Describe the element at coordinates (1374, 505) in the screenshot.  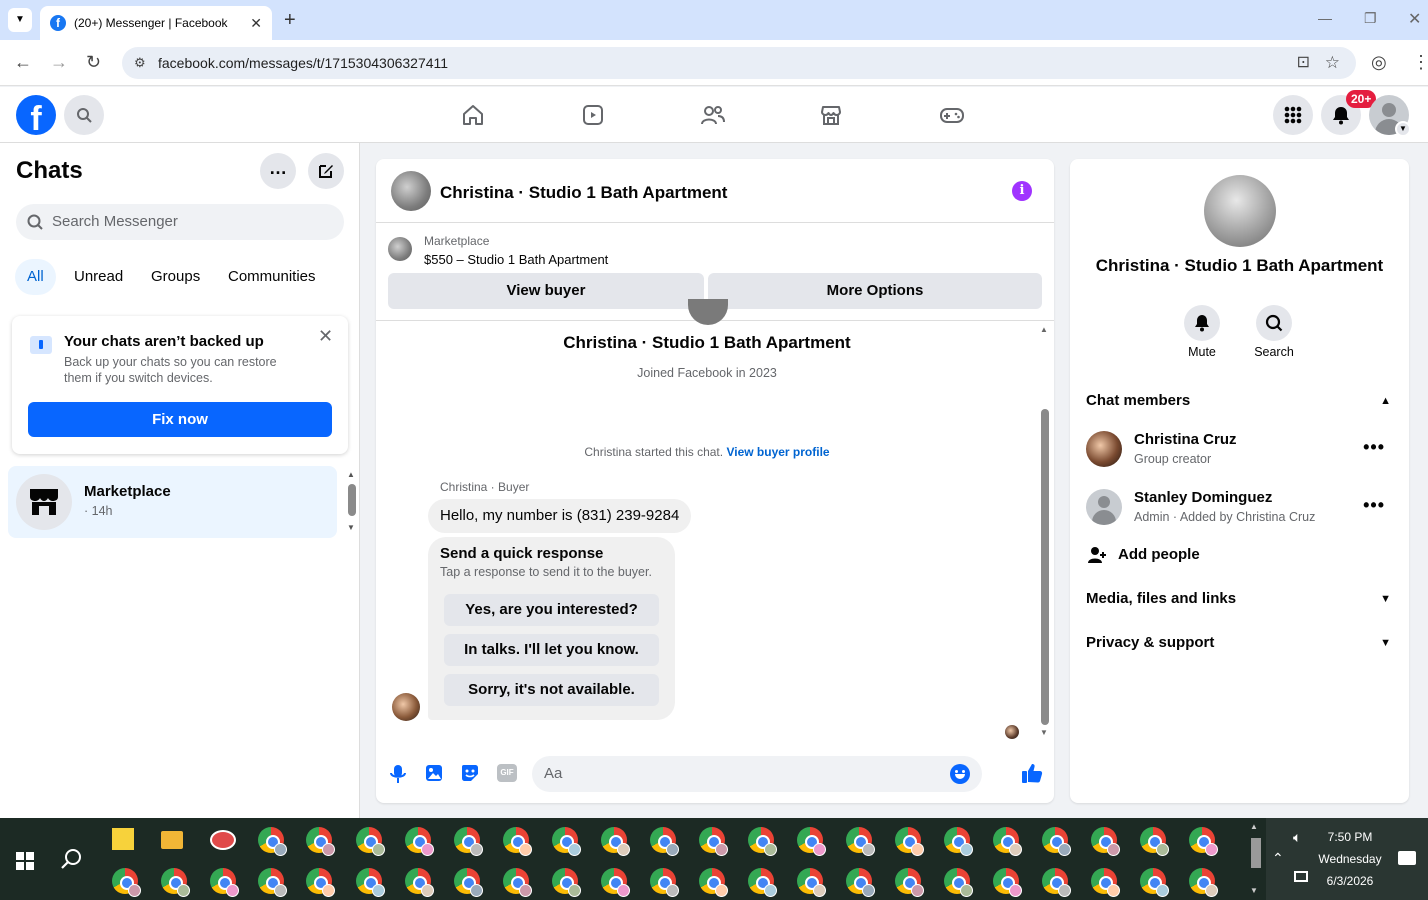
I see `member-options-icon: •••` at that location.